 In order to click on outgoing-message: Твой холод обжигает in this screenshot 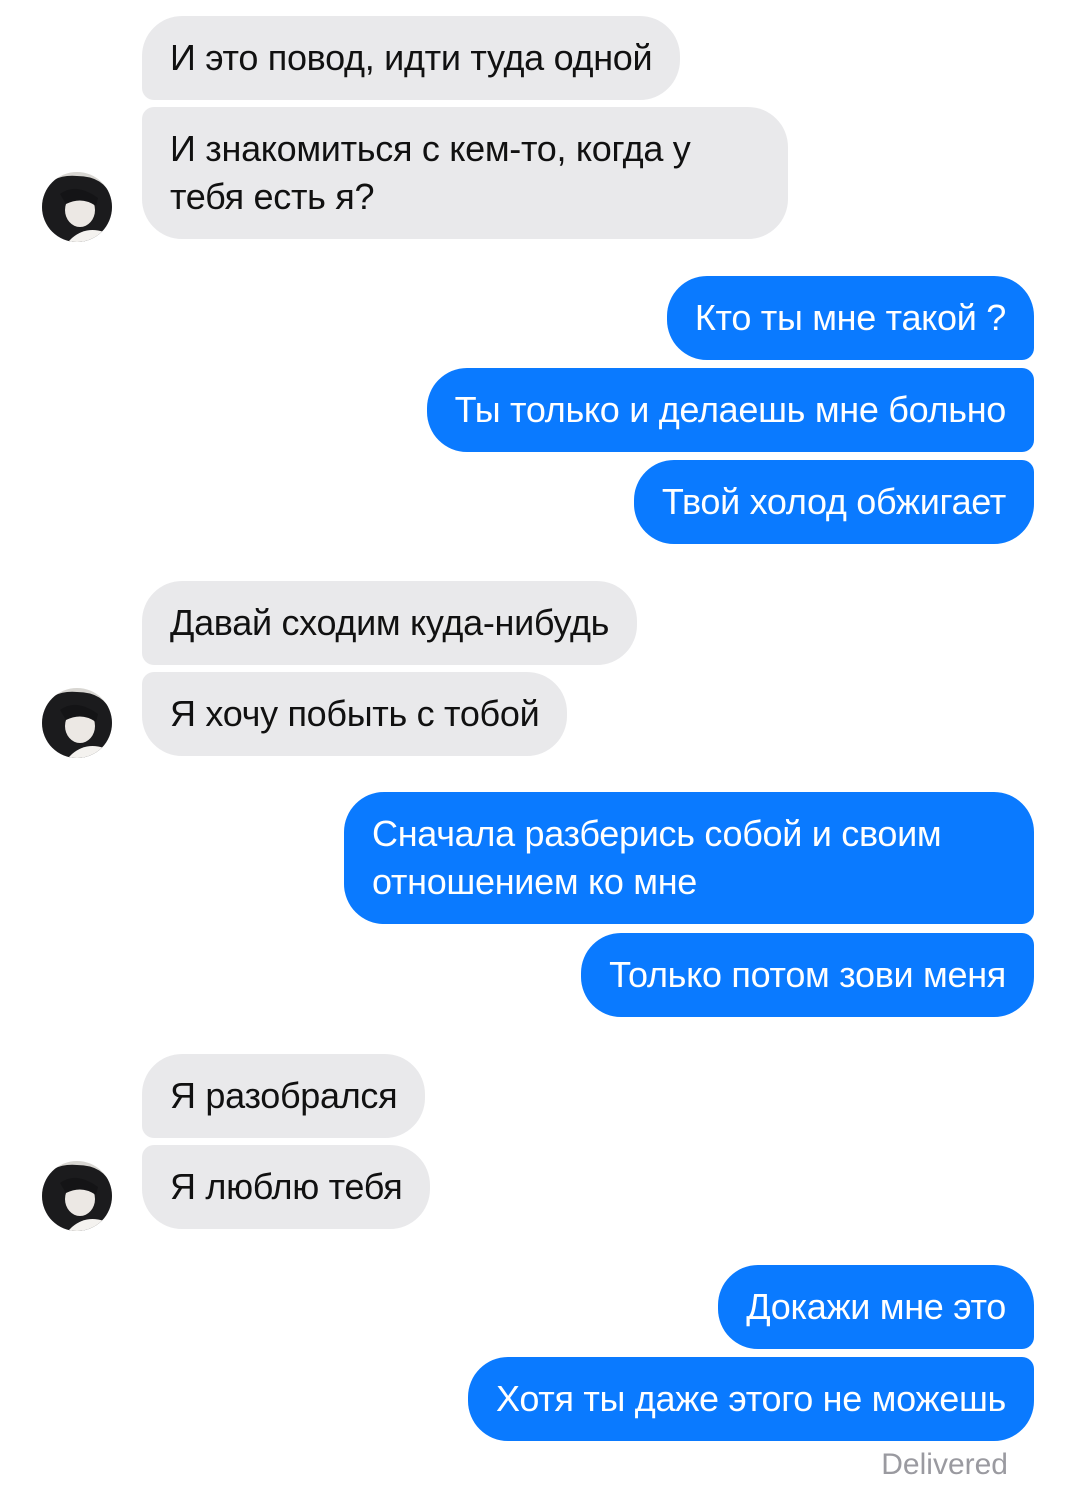, I will do `click(833, 502)`.